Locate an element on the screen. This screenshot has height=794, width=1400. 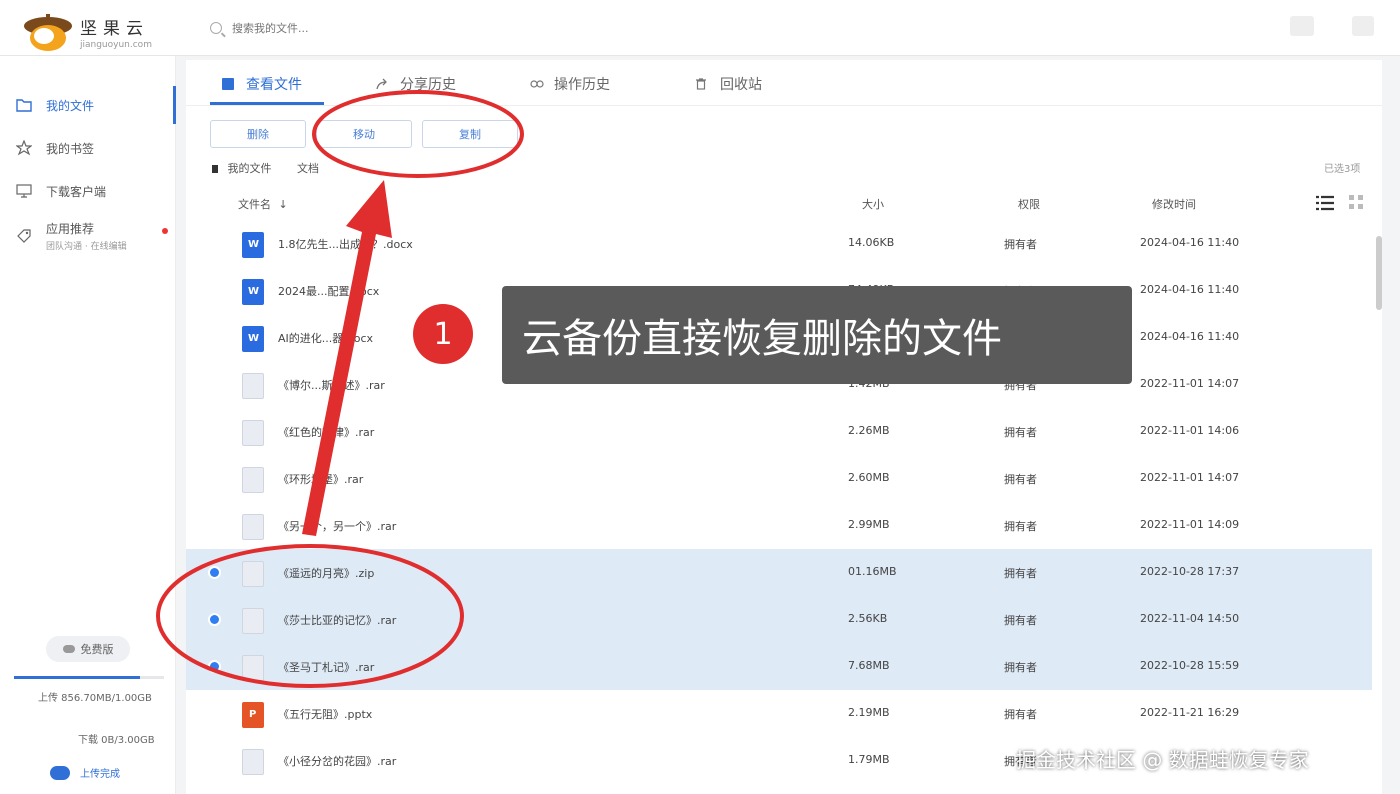
file-name: 2024最...配置.docx is located at coordinates (328, 291).